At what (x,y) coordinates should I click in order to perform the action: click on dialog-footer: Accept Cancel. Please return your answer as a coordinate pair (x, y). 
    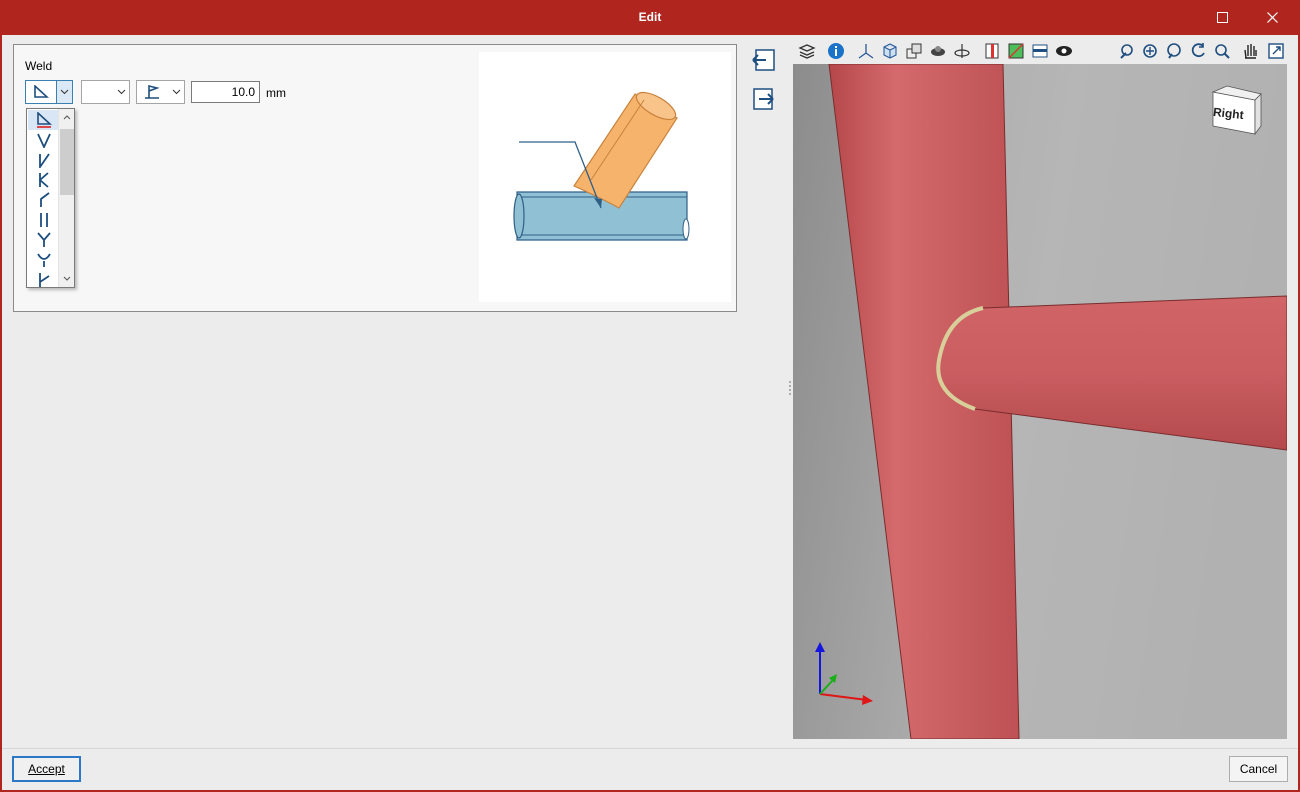
    Looking at the image, I should click on (650, 769).